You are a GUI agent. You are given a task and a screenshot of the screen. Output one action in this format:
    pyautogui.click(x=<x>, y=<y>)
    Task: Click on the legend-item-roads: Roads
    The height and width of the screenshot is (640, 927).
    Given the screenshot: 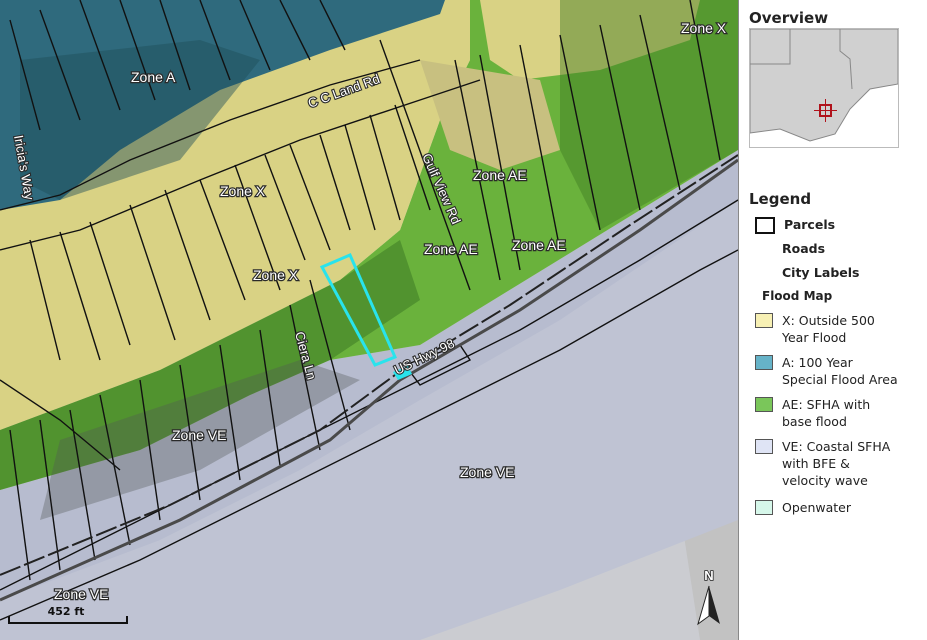 What is the action you would take?
    pyautogui.click(x=827, y=248)
    